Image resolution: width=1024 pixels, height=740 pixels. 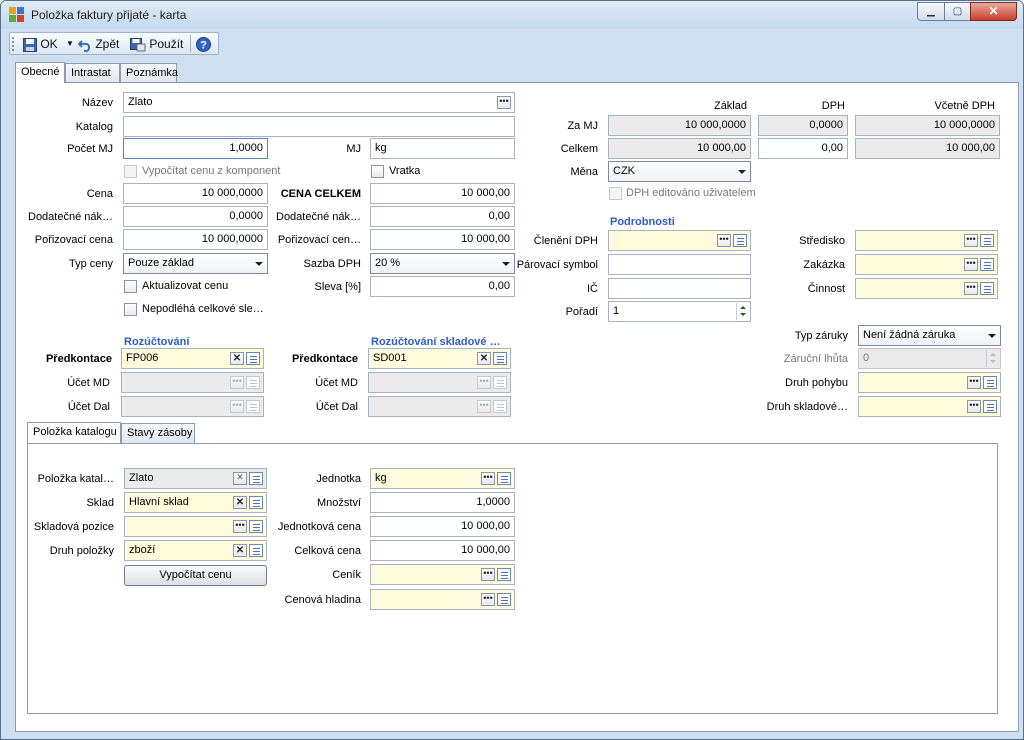 What do you see at coordinates (195, 216) in the screenshot?
I see `dodatecne-input: 0,0000` at bounding box center [195, 216].